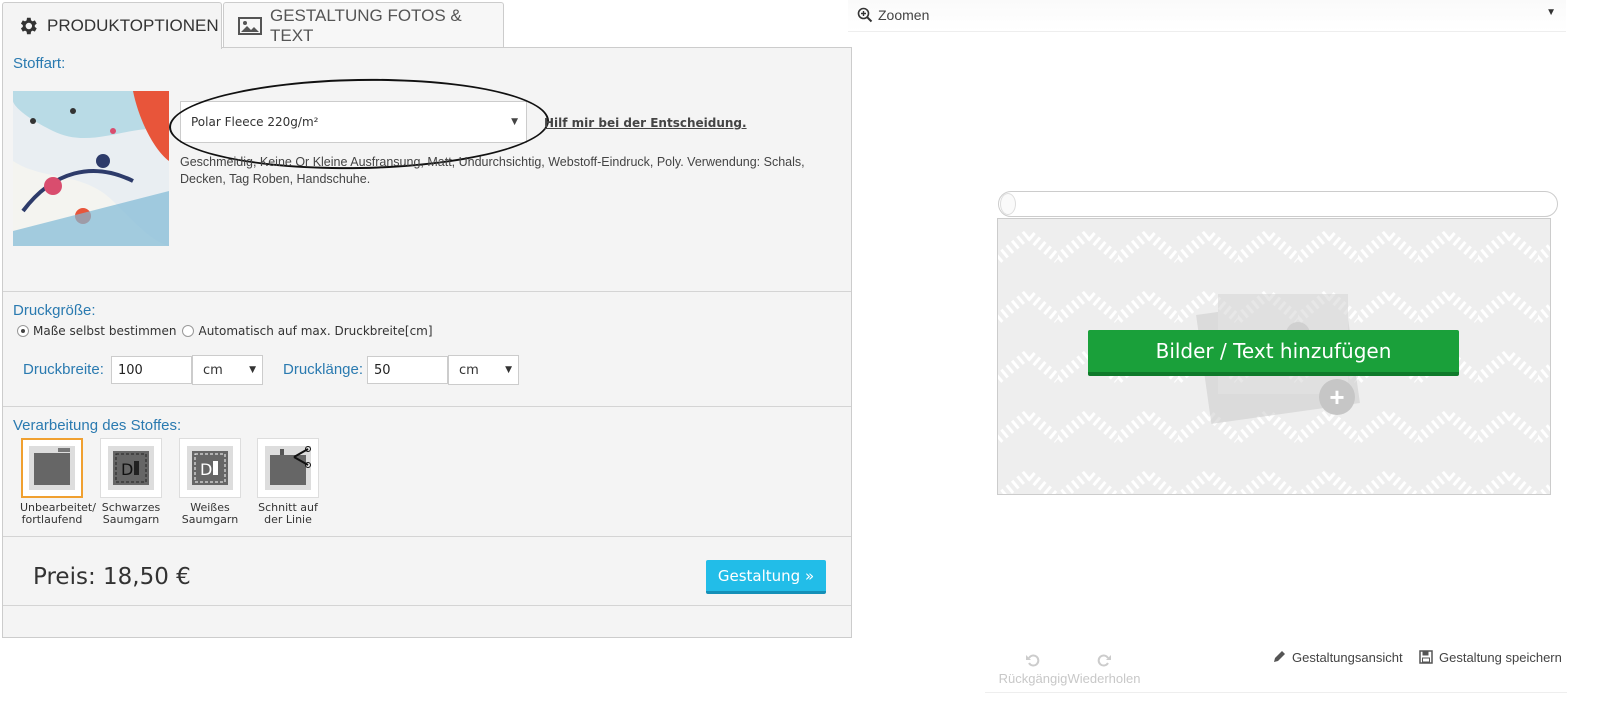 The height and width of the screenshot is (713, 1598). Describe the element at coordinates (39, 63) in the screenshot. I see `fabric-title: Stoffart:` at that location.